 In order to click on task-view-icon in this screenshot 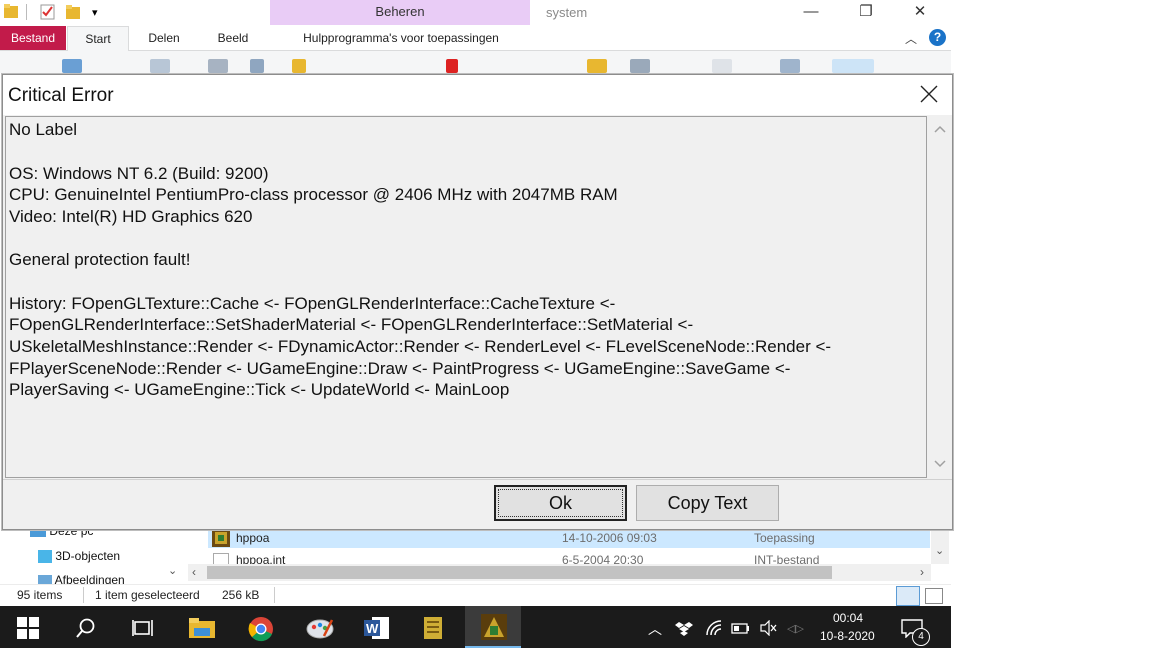, I will do `click(144, 629)`.